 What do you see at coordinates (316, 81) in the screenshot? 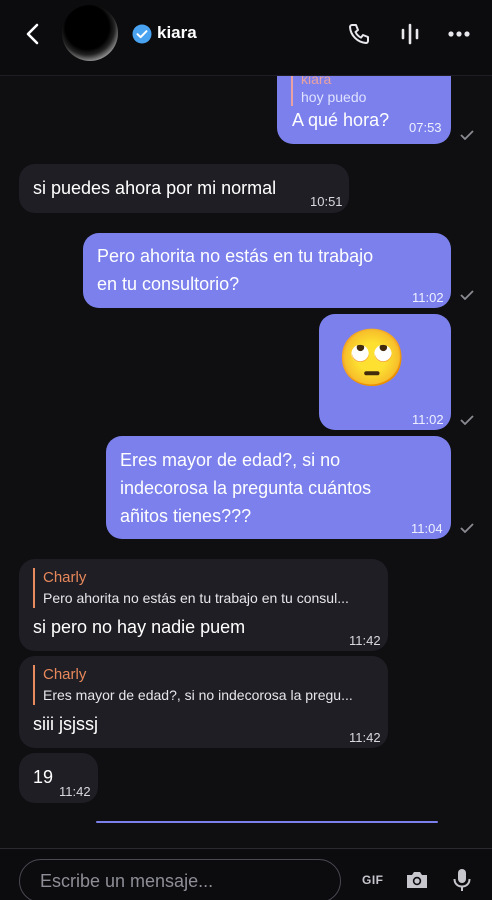
I see `reply-author: kiara` at bounding box center [316, 81].